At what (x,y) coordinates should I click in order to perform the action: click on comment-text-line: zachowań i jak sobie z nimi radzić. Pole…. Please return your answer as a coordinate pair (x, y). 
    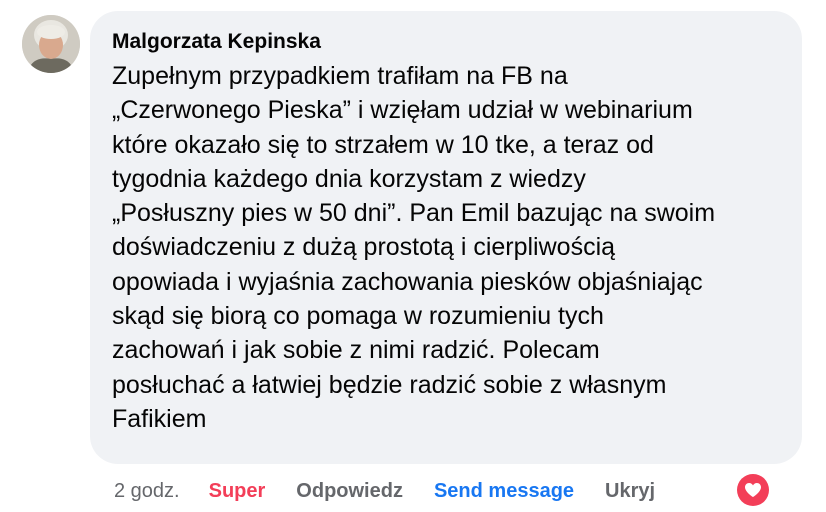
    Looking at the image, I should click on (356, 350).